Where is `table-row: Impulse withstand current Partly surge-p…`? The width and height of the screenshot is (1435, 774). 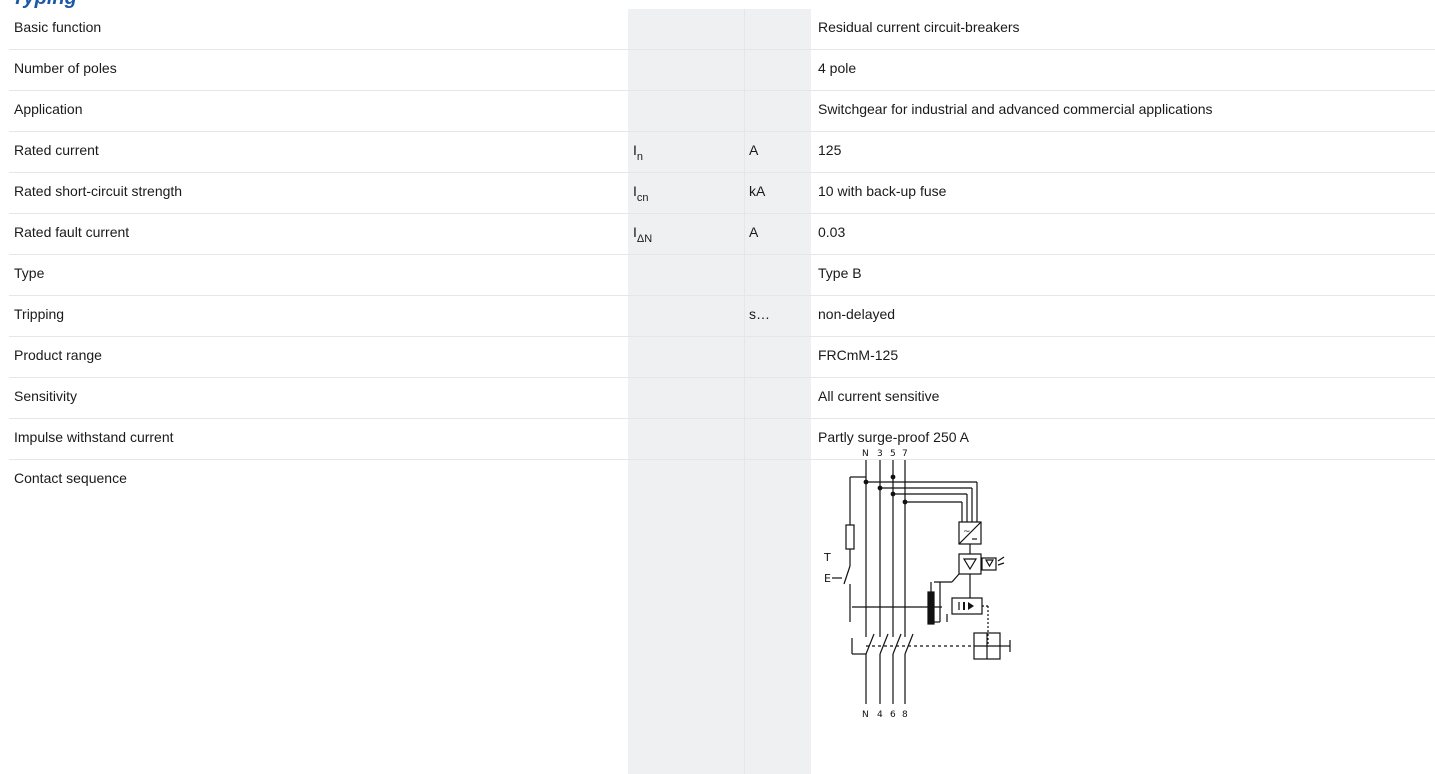
table-row: Impulse withstand current Partly surge-p… is located at coordinates (722, 439).